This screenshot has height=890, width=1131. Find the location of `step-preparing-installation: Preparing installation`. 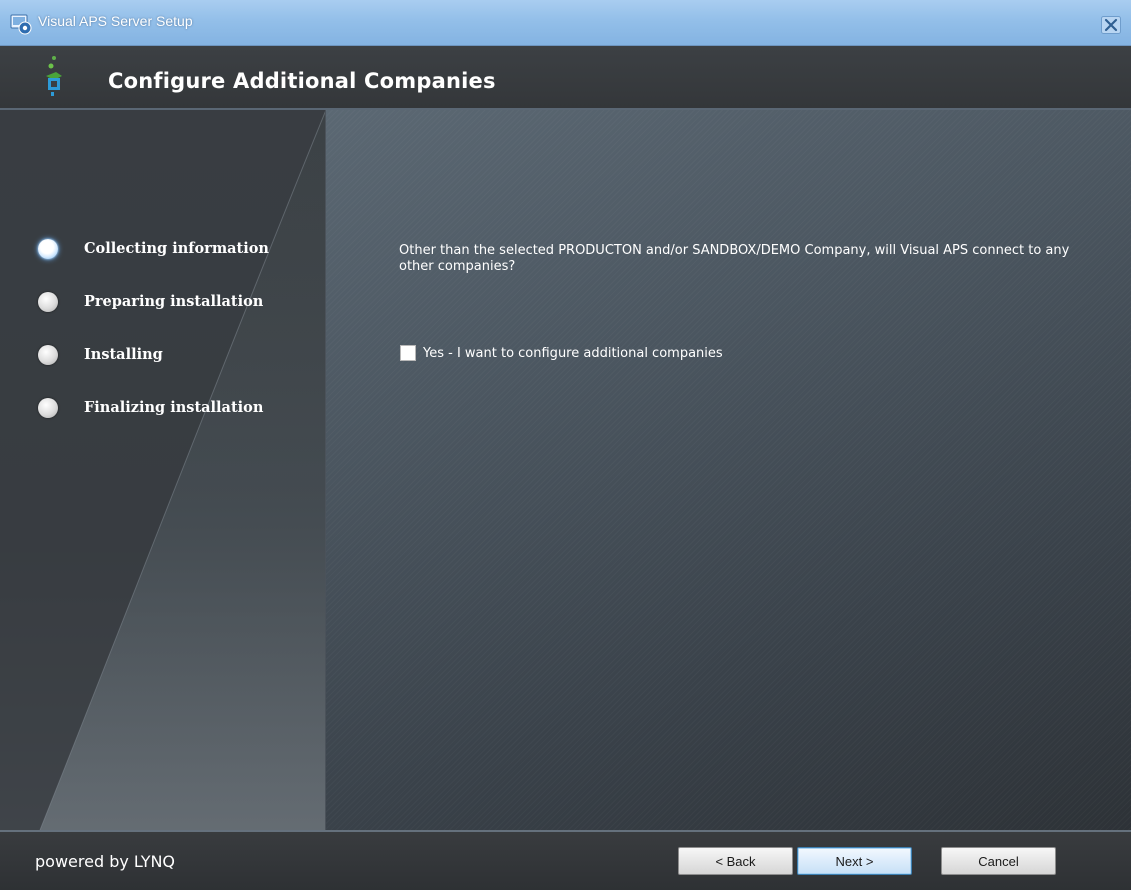

step-preparing-installation: Preparing installation is located at coordinates (153, 316).